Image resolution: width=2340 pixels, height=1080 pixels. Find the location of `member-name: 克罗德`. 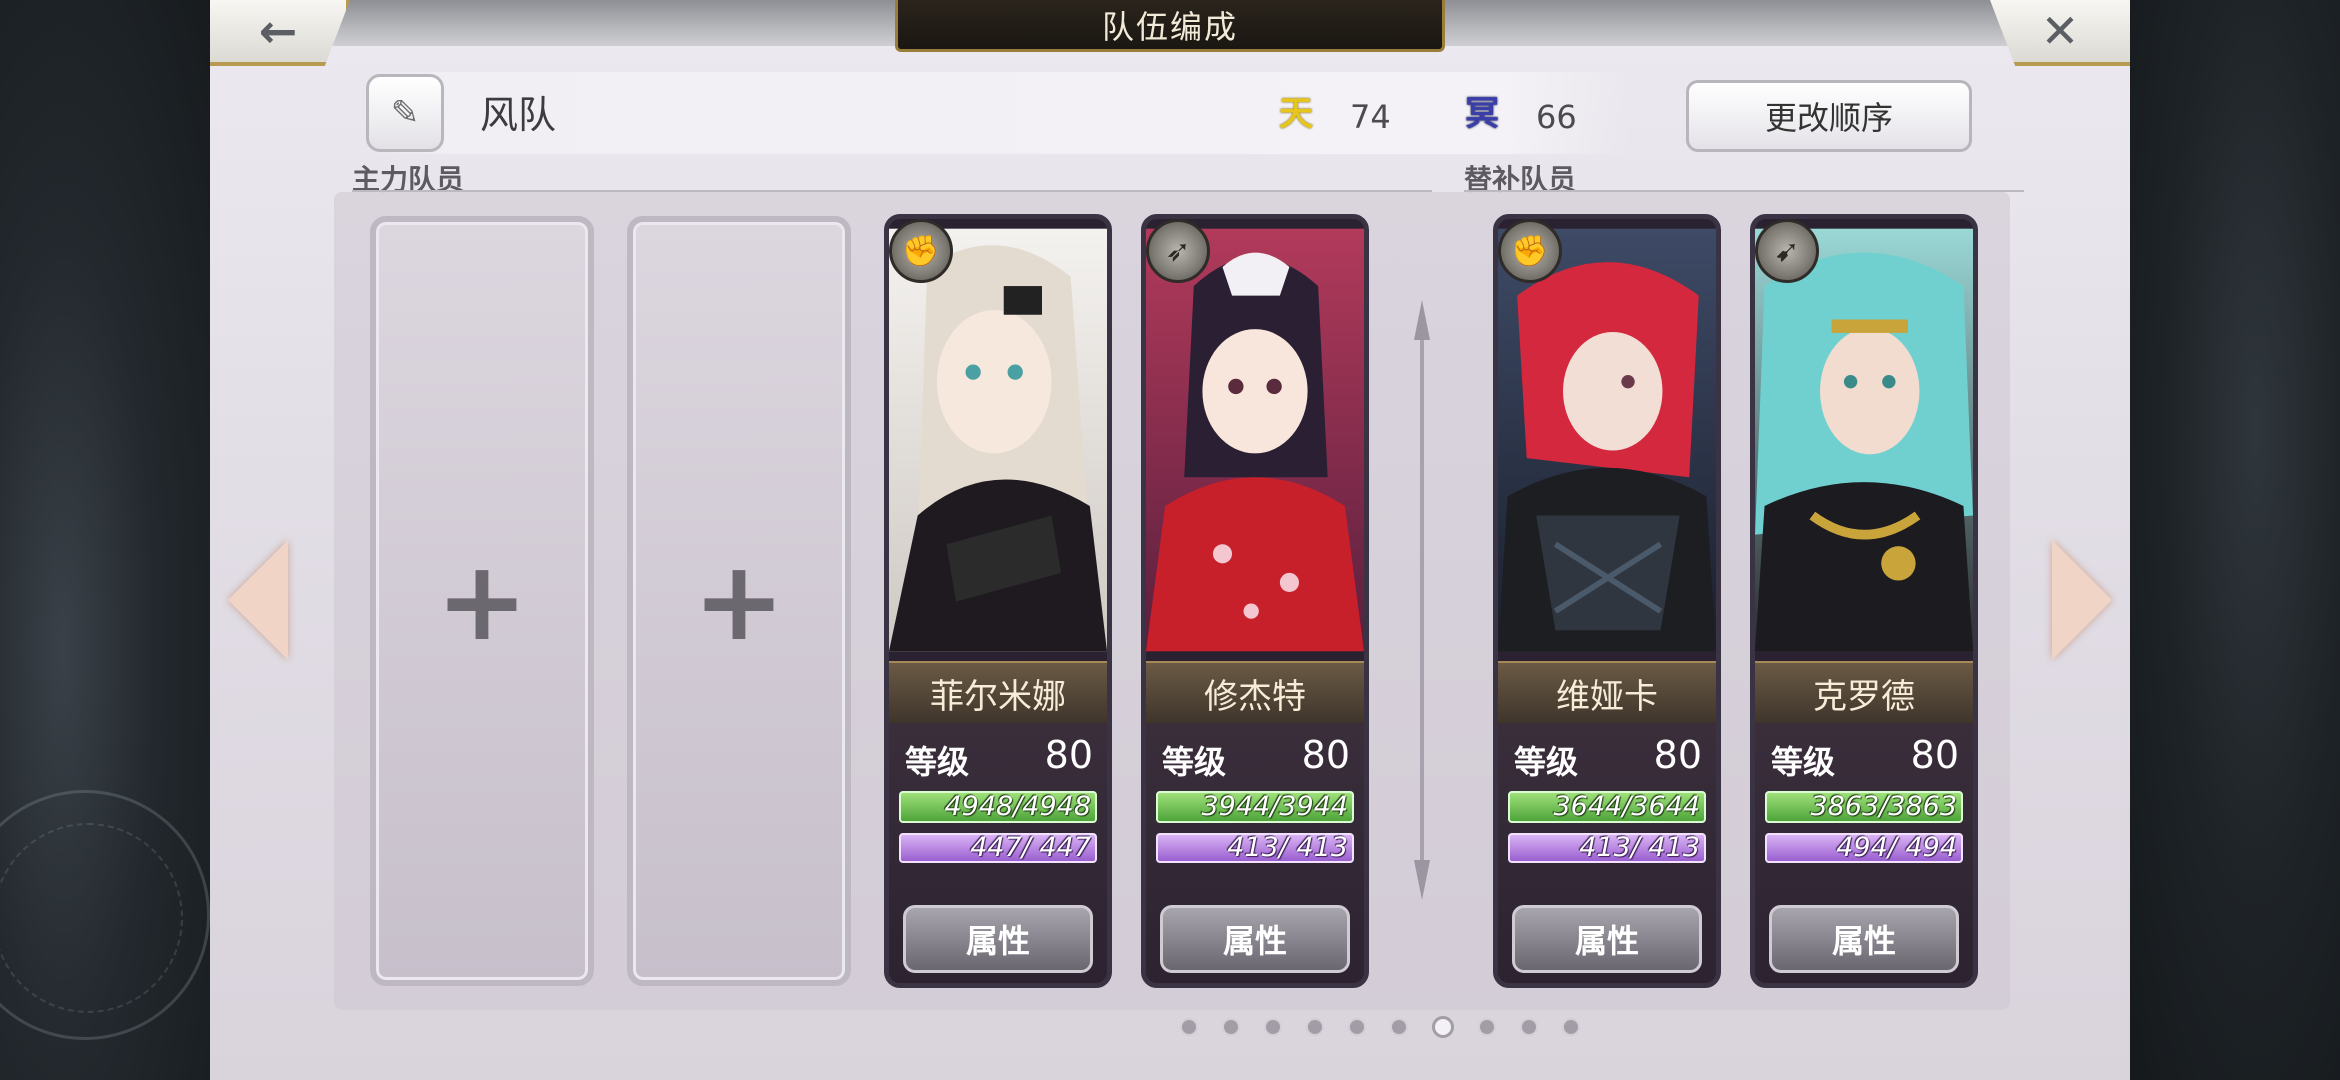

member-name: 克罗德 is located at coordinates (1864, 692).